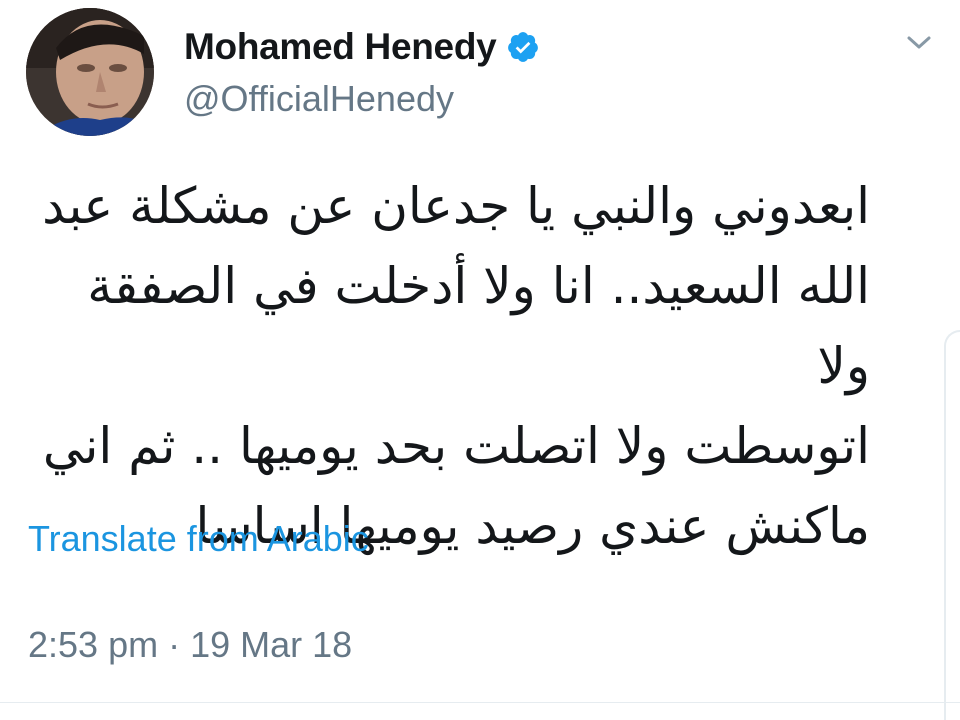  I want to click on verified-badge-icon, so click(523, 47).